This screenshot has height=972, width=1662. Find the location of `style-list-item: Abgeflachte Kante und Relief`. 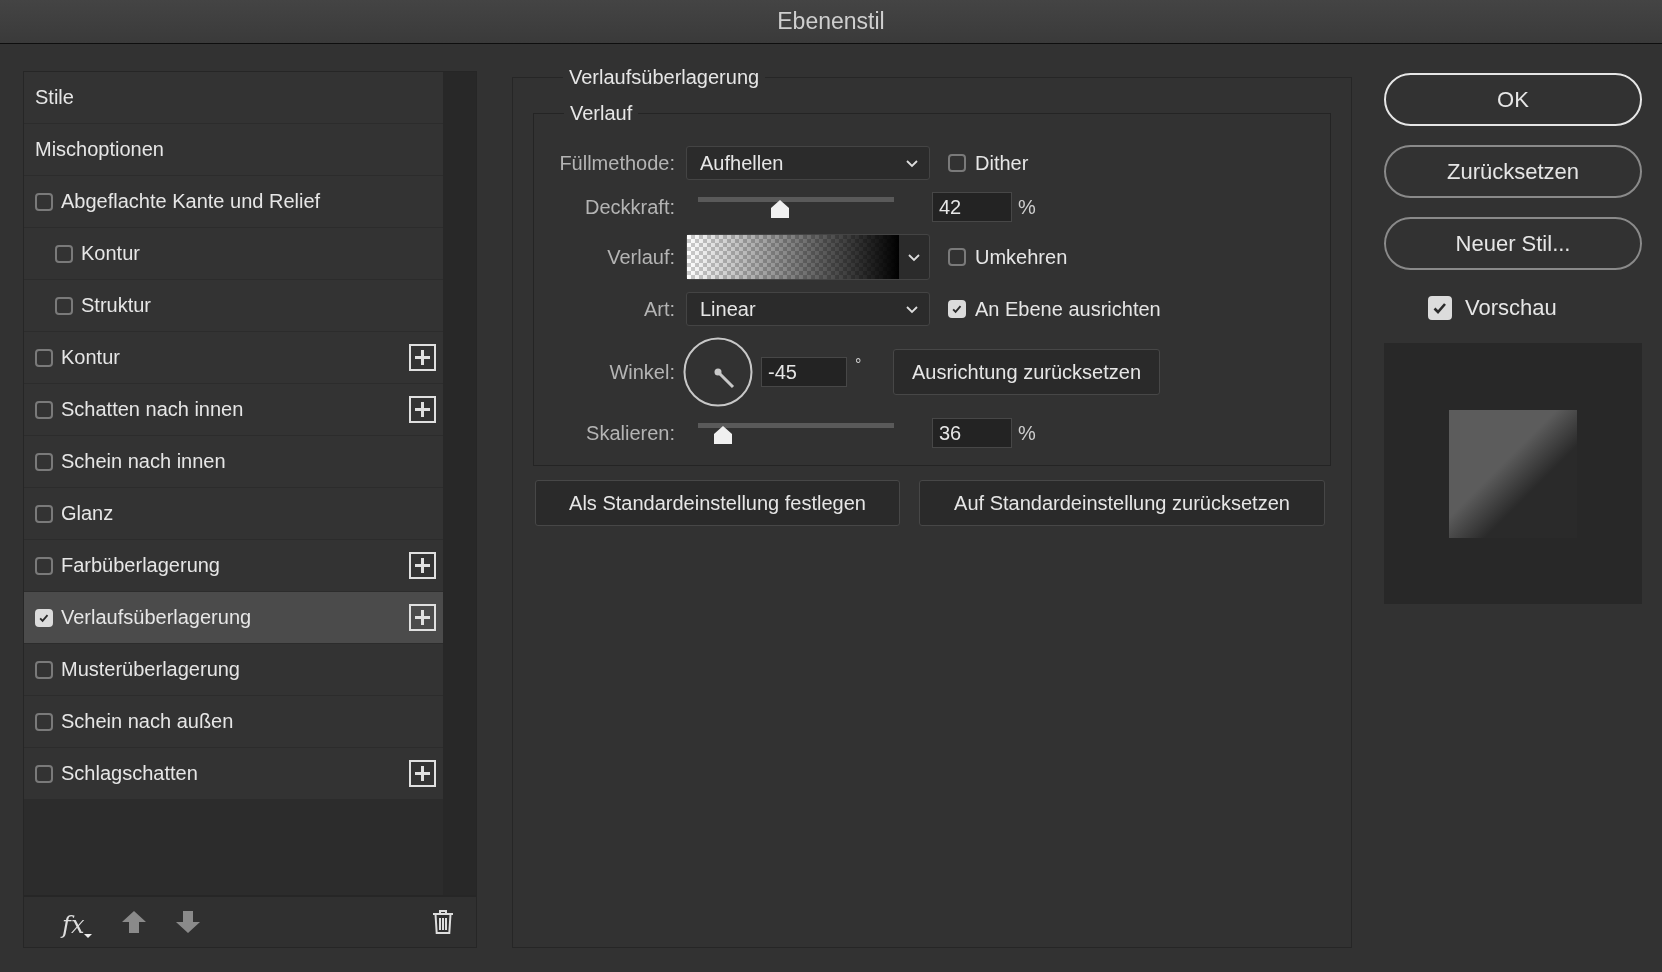

style-list-item: Abgeflachte Kante und Relief is located at coordinates (233, 201).